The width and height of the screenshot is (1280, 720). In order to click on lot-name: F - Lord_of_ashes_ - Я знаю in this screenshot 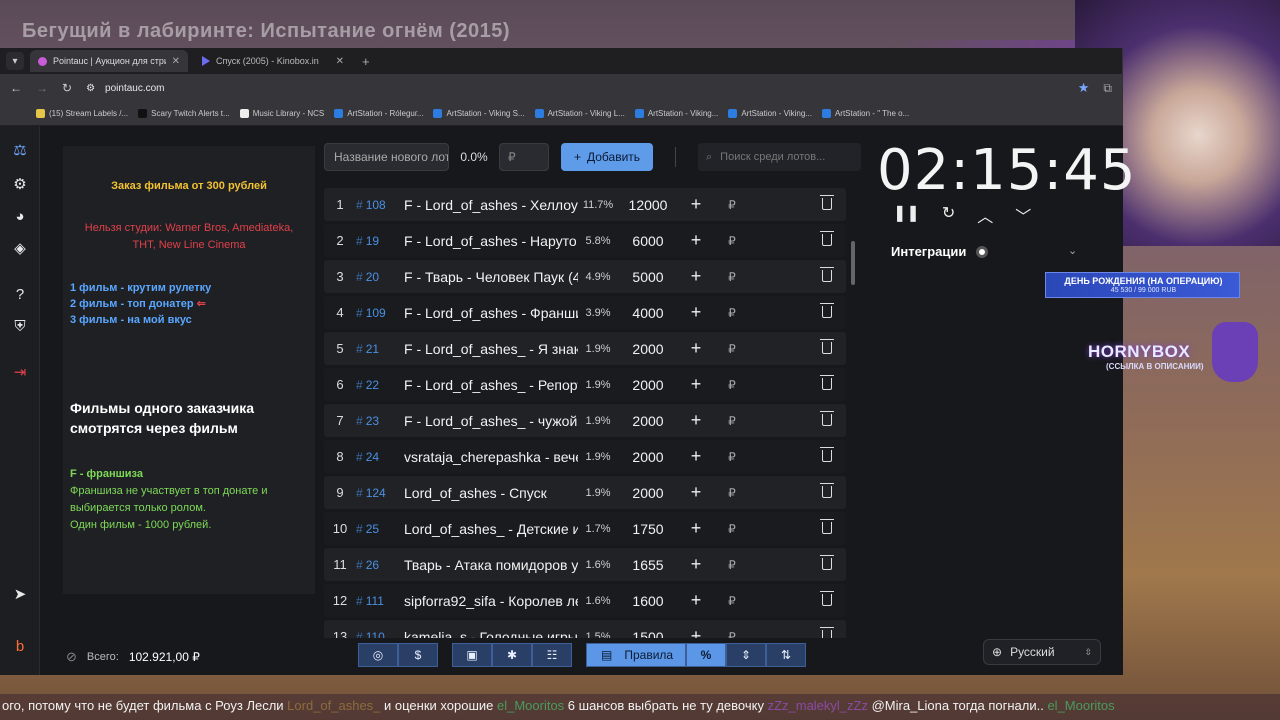, I will do `click(491, 349)`.